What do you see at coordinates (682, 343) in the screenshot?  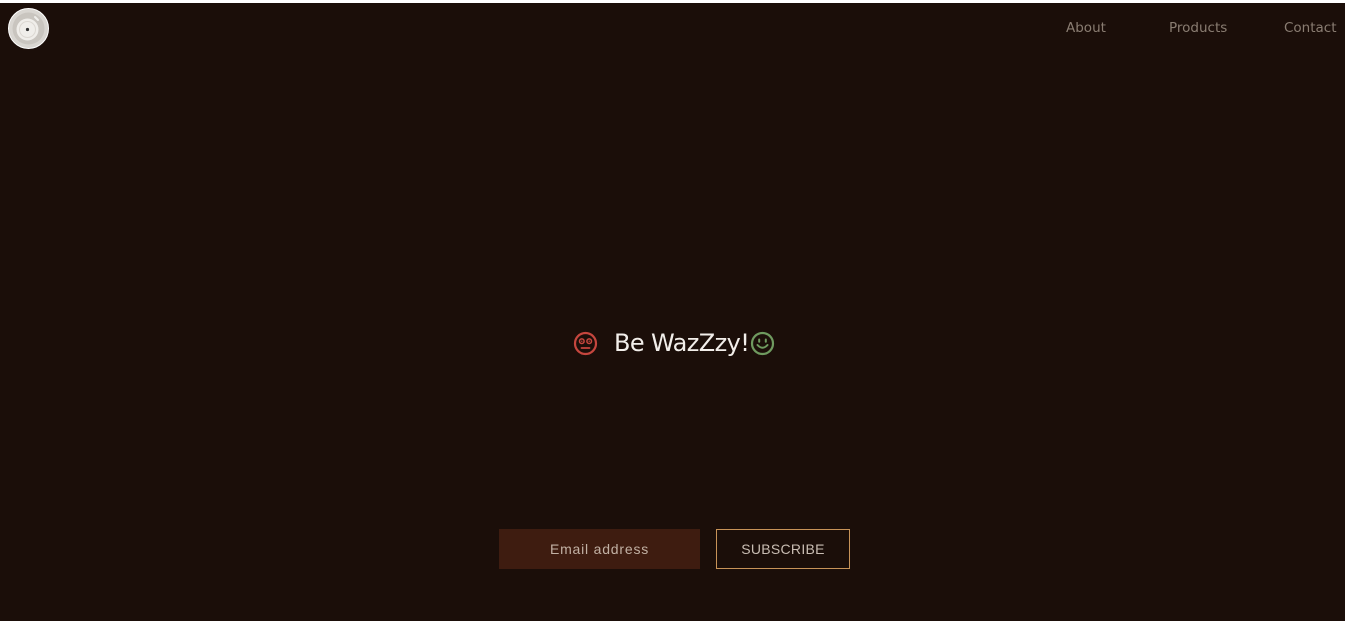 I see `hero-title: Be WazZzy!` at bounding box center [682, 343].